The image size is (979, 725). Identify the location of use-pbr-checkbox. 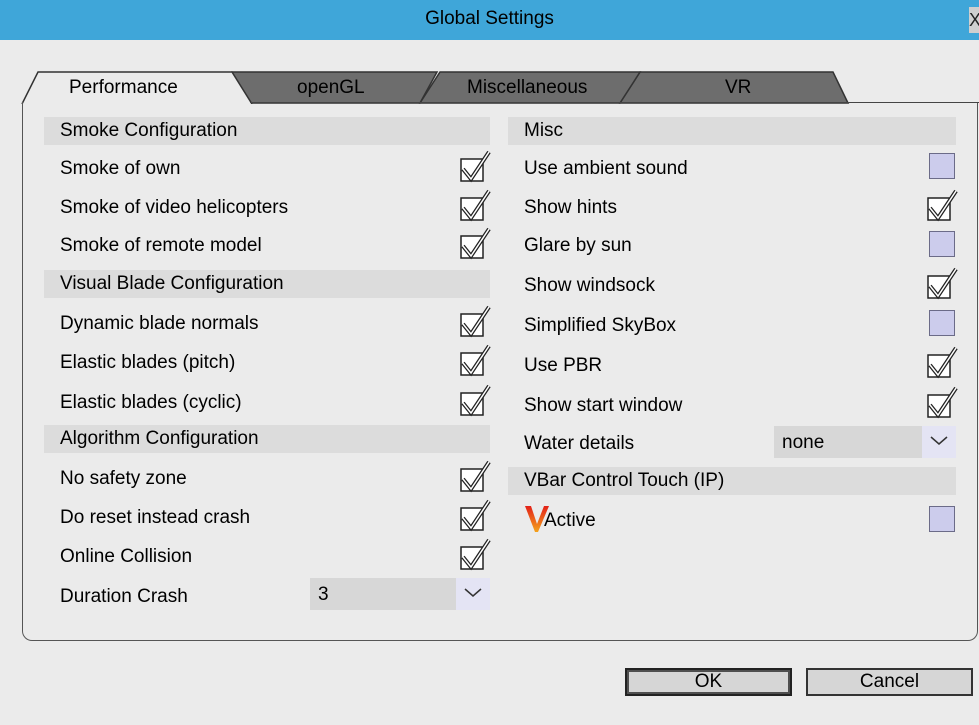
(942, 363).